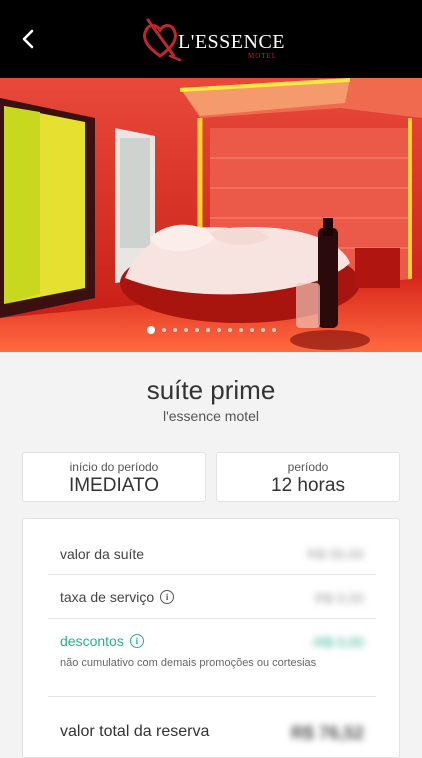 Image resolution: width=422 pixels, height=758 pixels. What do you see at coordinates (308, 467) in the screenshot?
I see `period-label: período` at bounding box center [308, 467].